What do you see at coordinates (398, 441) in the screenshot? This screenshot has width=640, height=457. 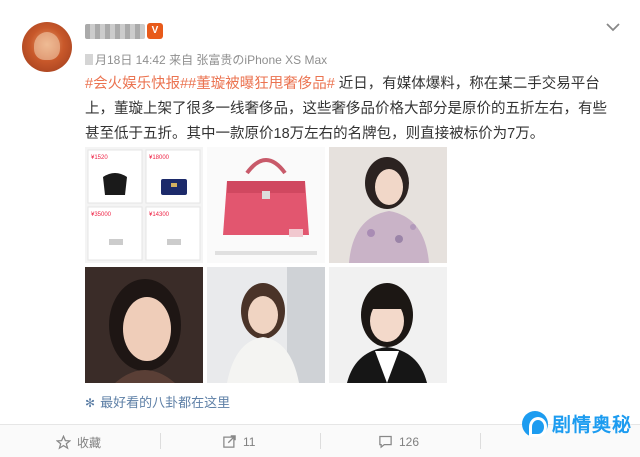 I see `comment-button: 126` at bounding box center [398, 441].